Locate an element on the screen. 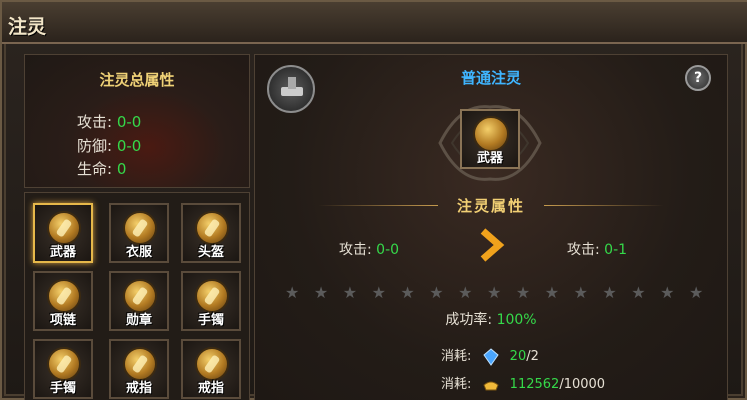  stat-value: 0 is located at coordinates (121, 169).